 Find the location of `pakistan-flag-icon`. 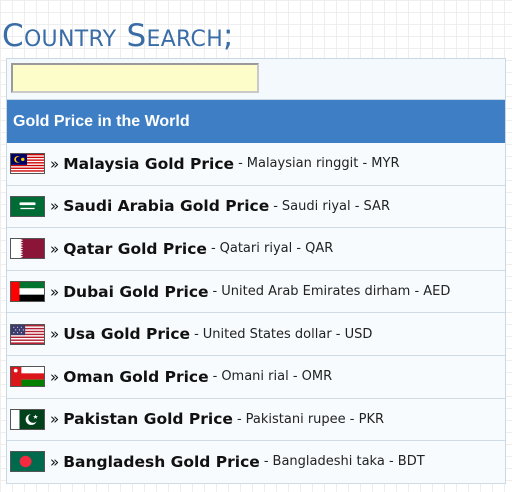

pakistan-flag-icon is located at coordinates (27, 419).